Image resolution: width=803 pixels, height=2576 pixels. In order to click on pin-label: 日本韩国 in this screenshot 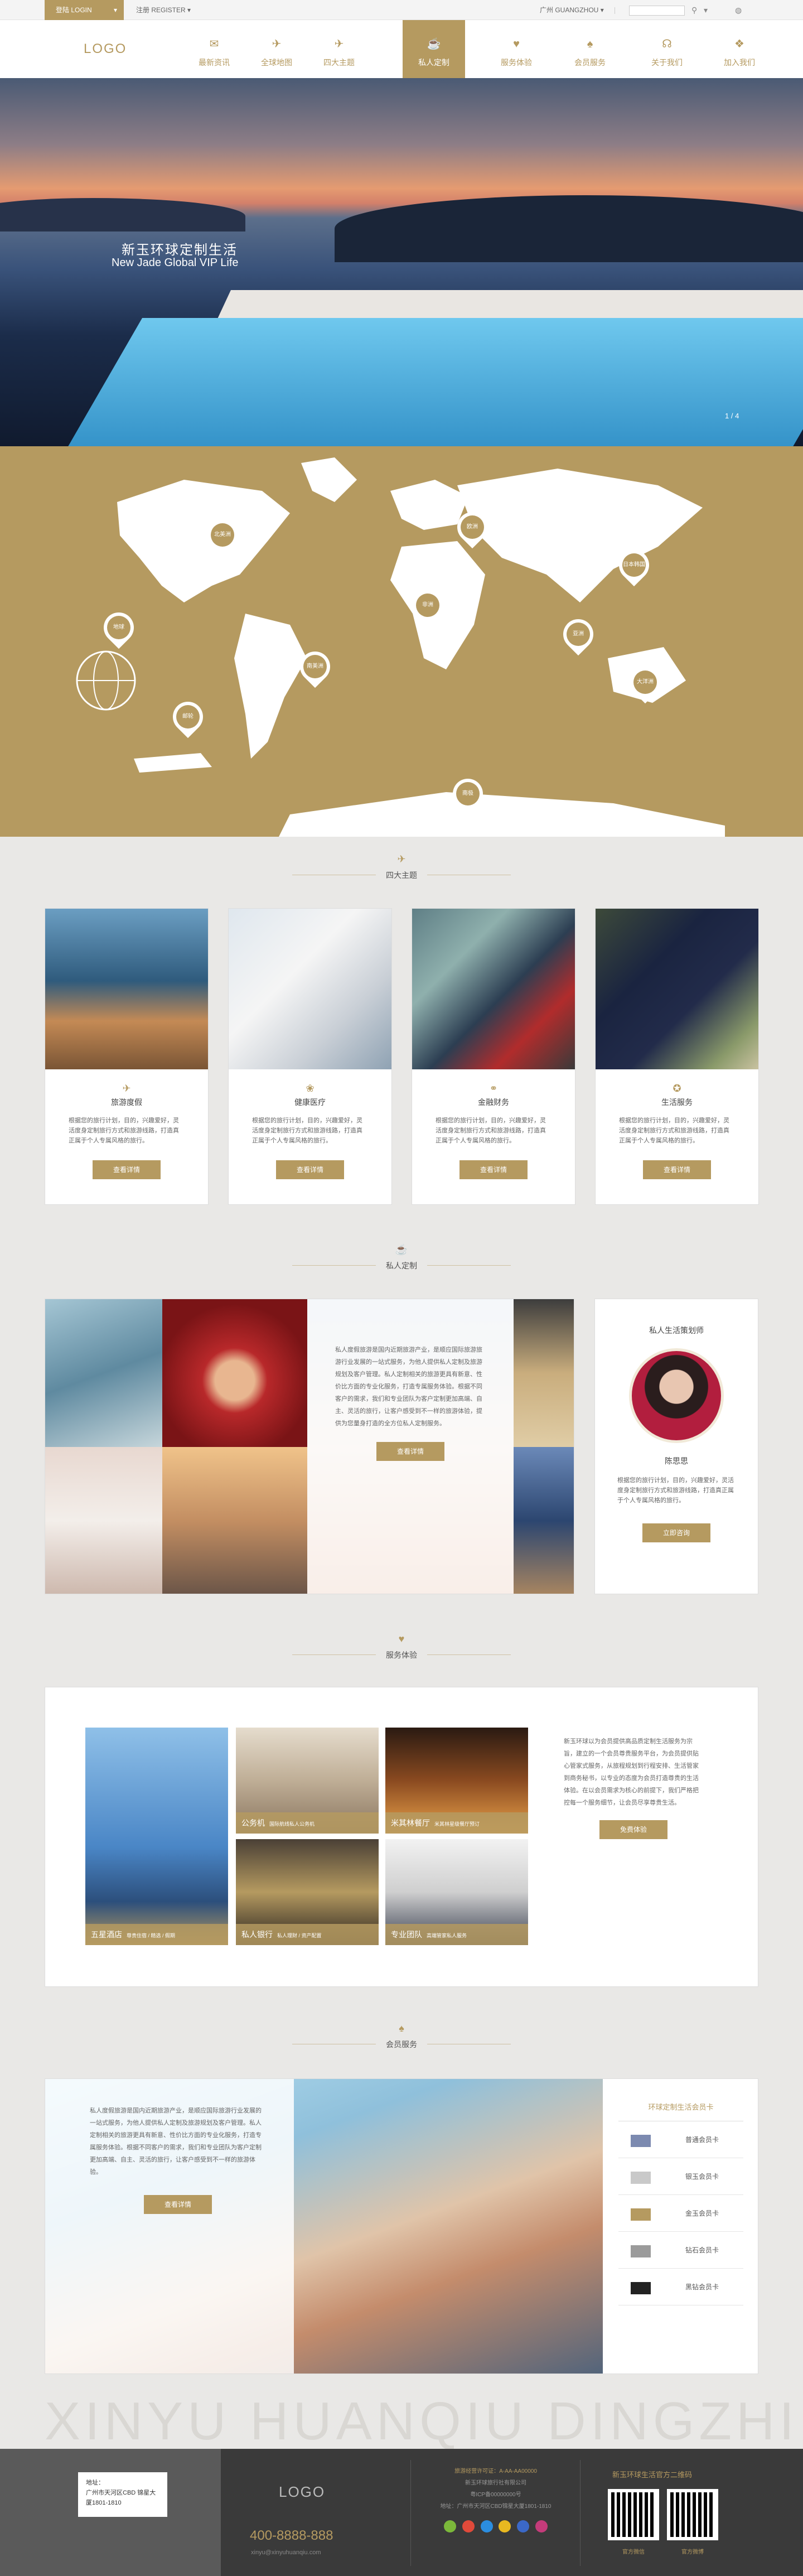, I will do `click(634, 565)`.